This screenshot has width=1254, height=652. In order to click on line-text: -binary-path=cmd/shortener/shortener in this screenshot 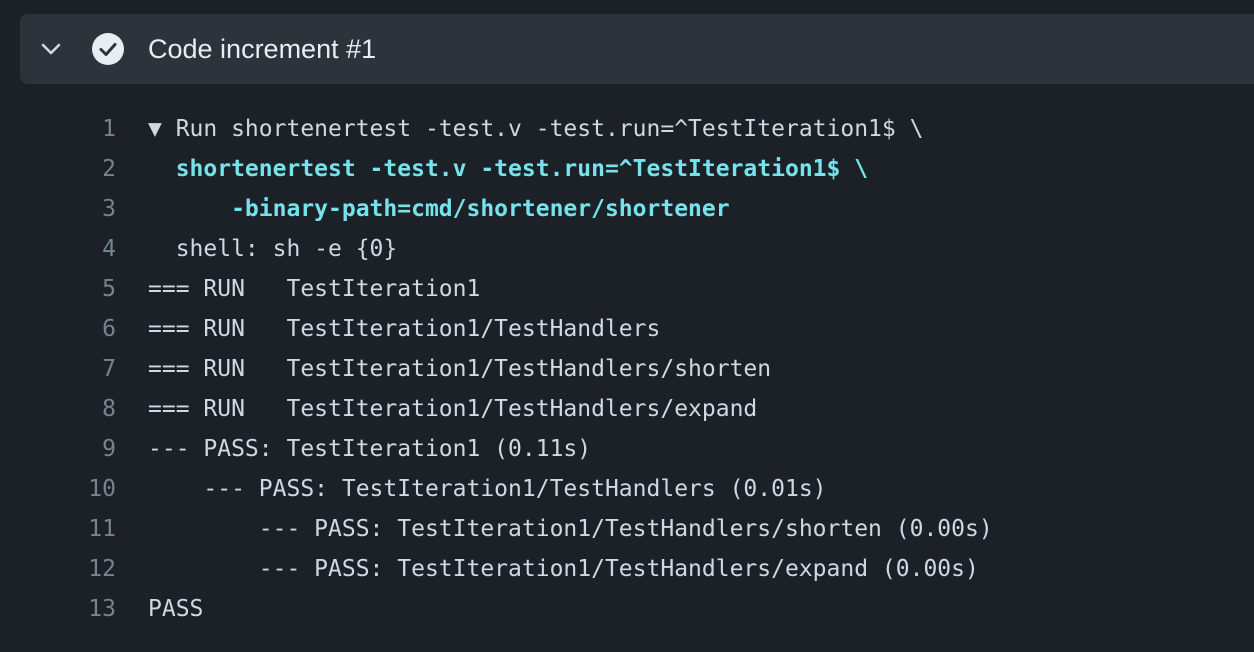, I will do `click(439, 209)`.